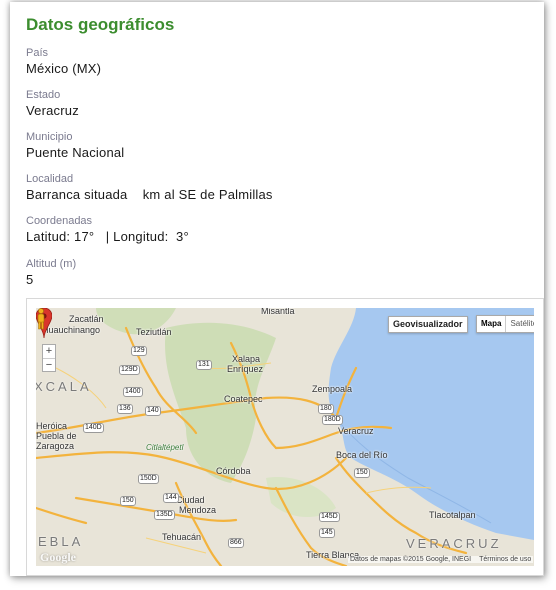  Describe the element at coordinates (164, 515) in the screenshot. I see `highway-shield: 135D` at that location.